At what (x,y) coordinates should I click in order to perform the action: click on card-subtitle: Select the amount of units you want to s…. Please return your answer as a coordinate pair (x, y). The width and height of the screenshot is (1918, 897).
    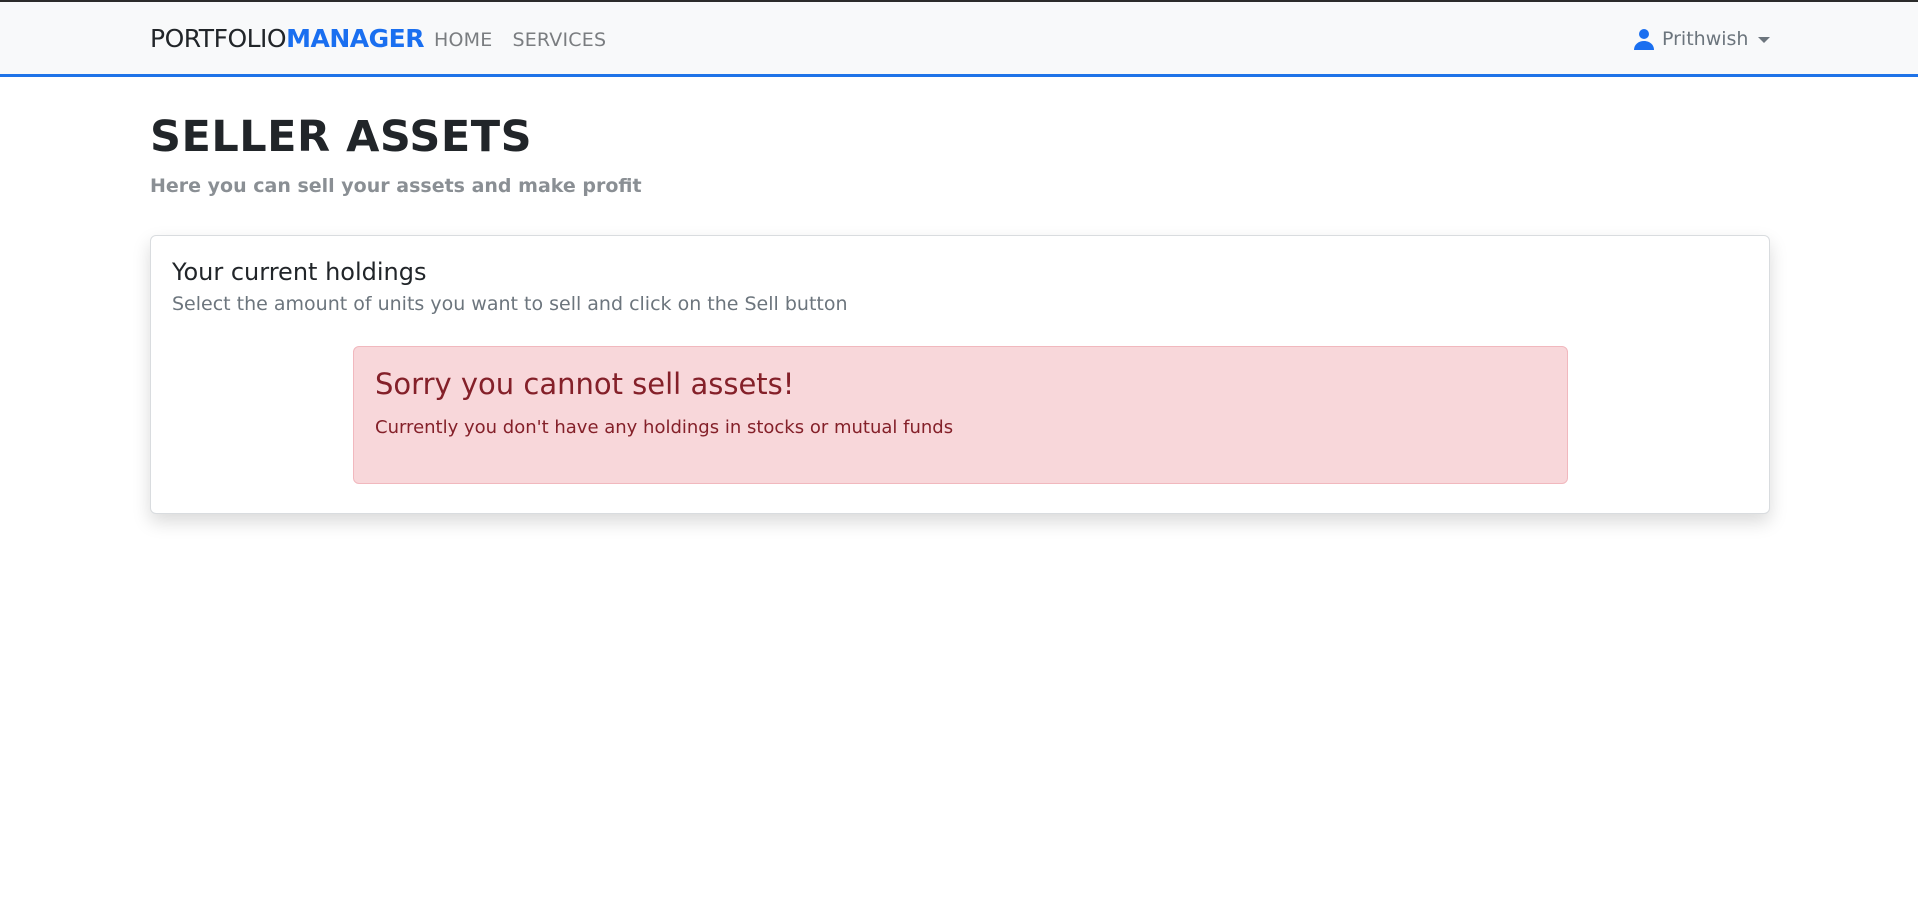
    Looking at the image, I should click on (510, 304).